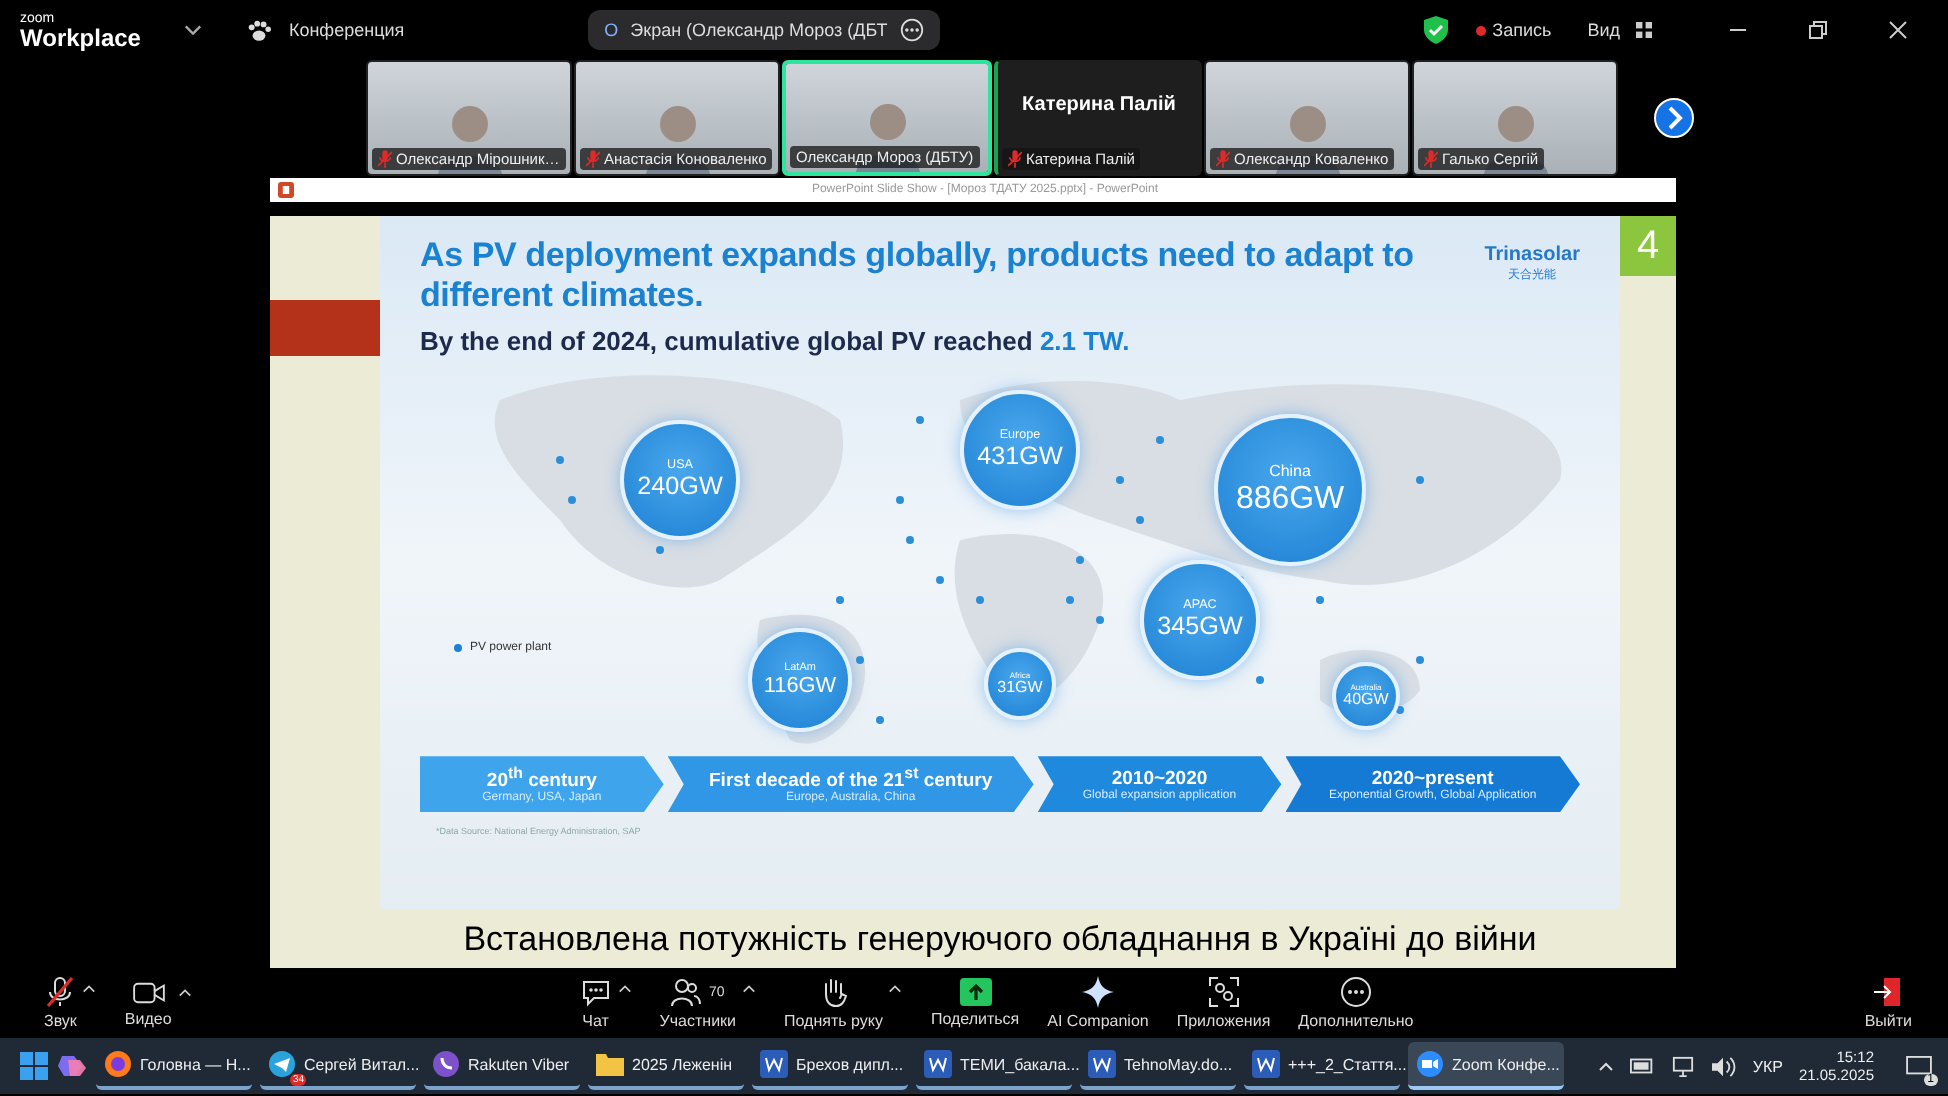 The height and width of the screenshot is (1096, 1948). What do you see at coordinates (1606, 1066) in the screenshot?
I see `chevron-up-icon` at bounding box center [1606, 1066].